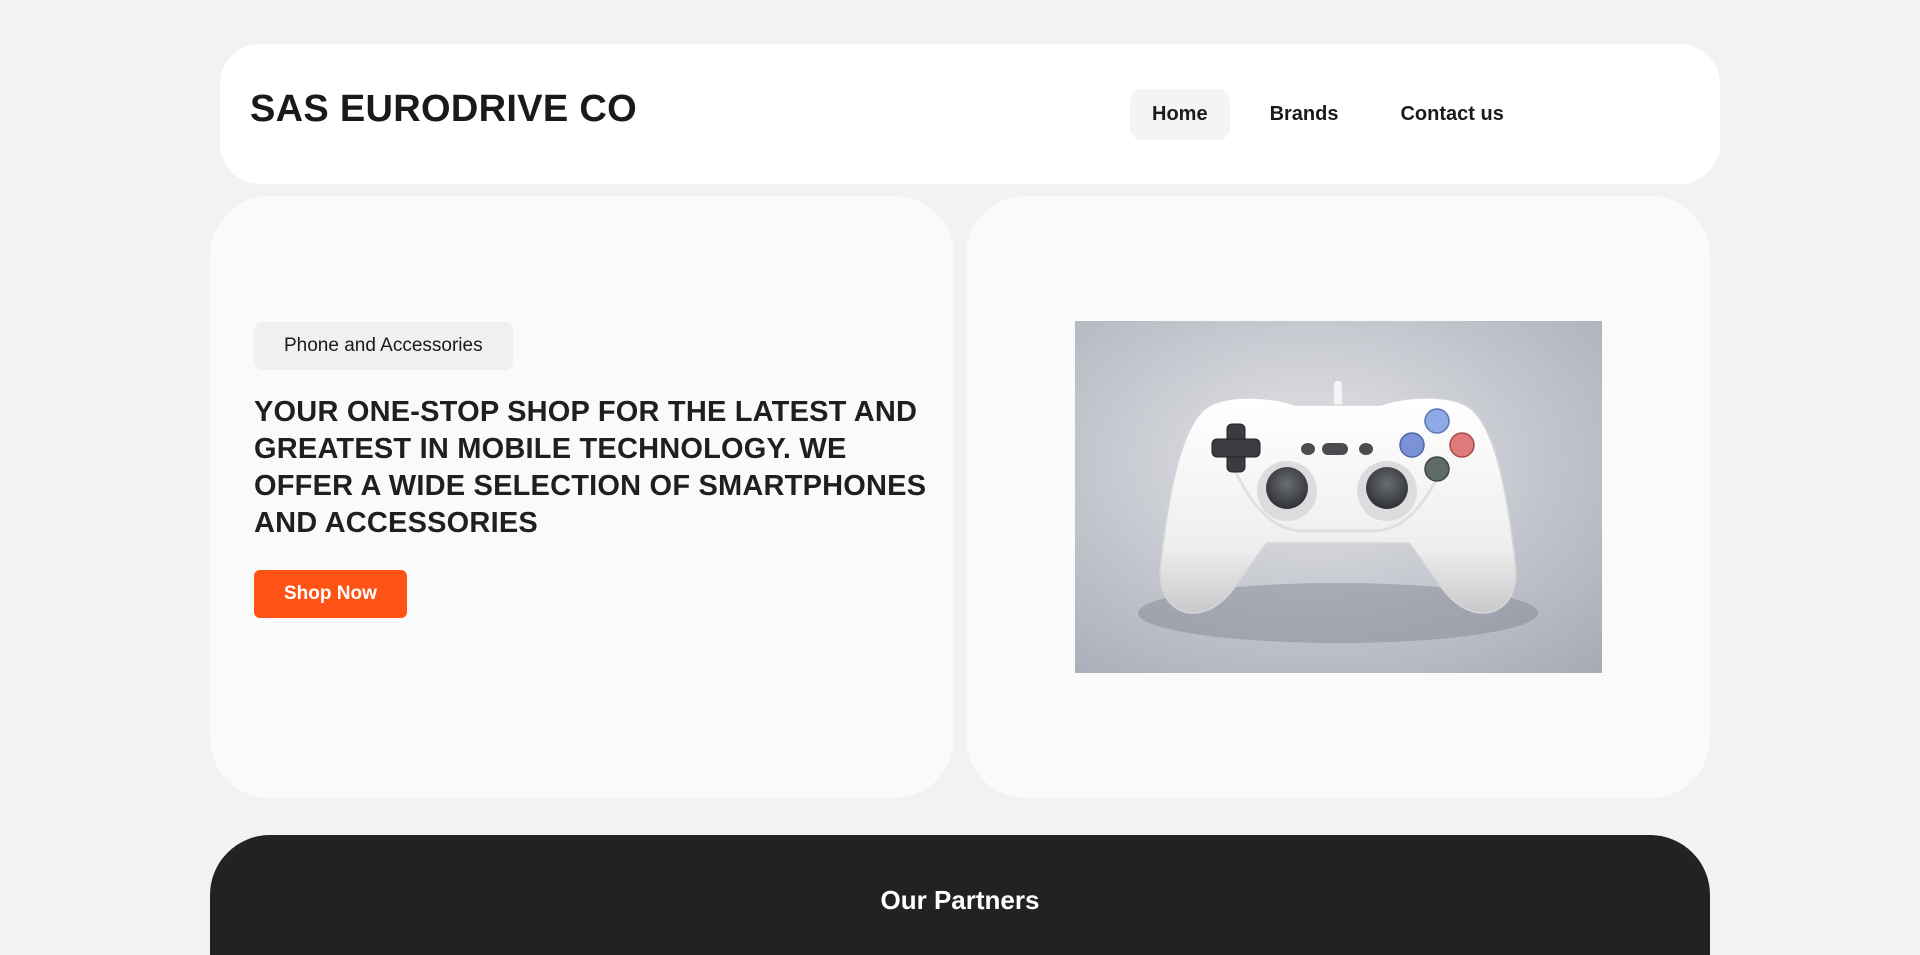 This screenshot has width=1920, height=955. Describe the element at coordinates (443, 109) in the screenshot. I see `brand-logo: SAS EURODRIVE CO` at that location.